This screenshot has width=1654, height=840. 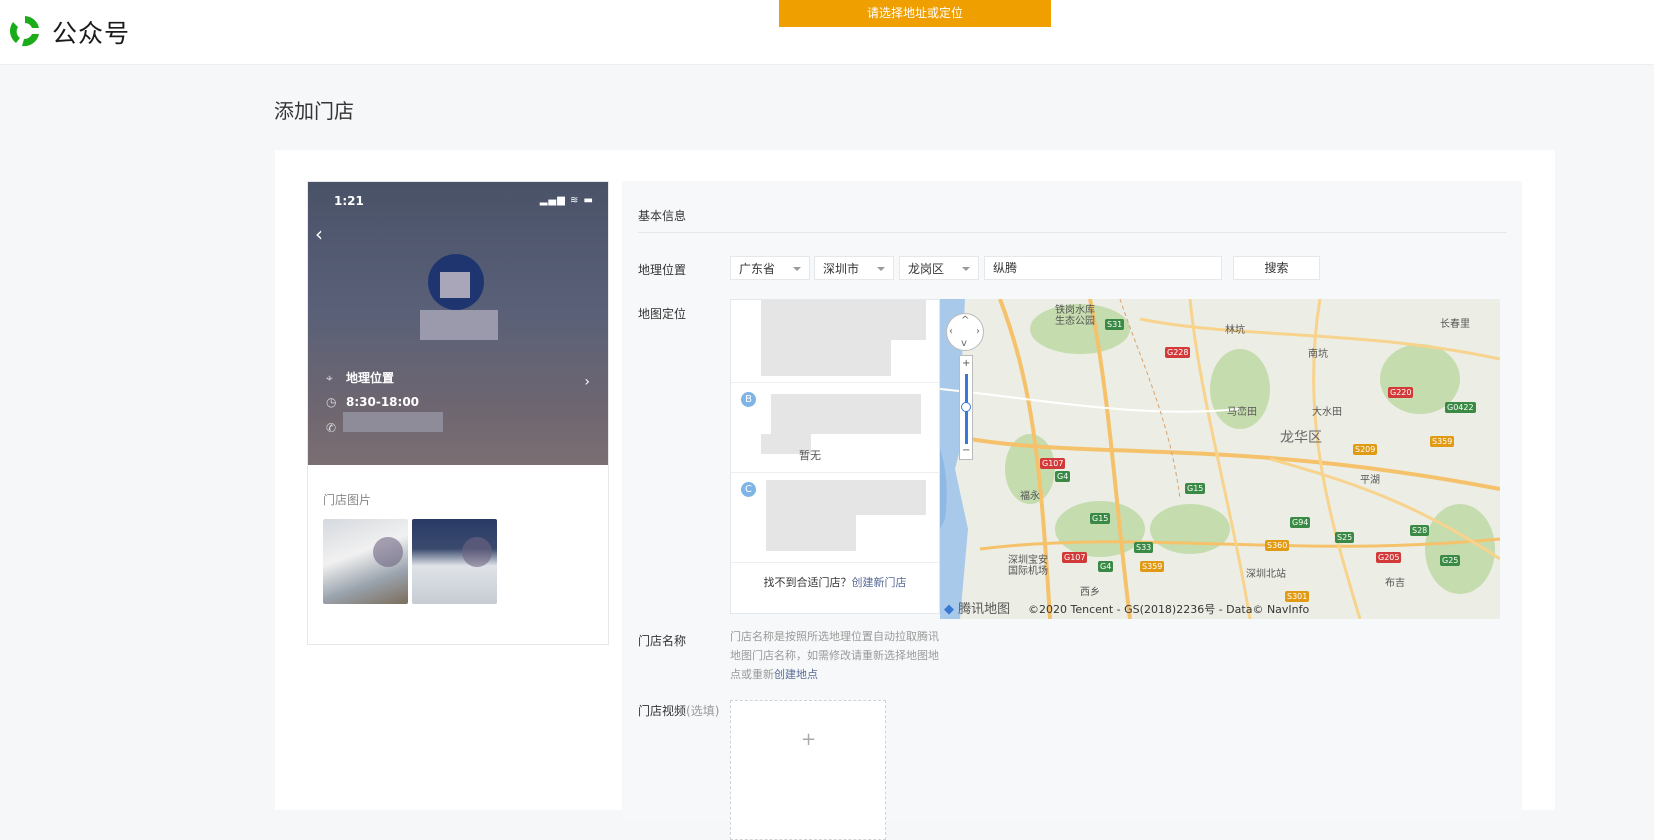 What do you see at coordinates (915, 13) in the screenshot?
I see `warning-toast: 请选择地址或定位` at bounding box center [915, 13].